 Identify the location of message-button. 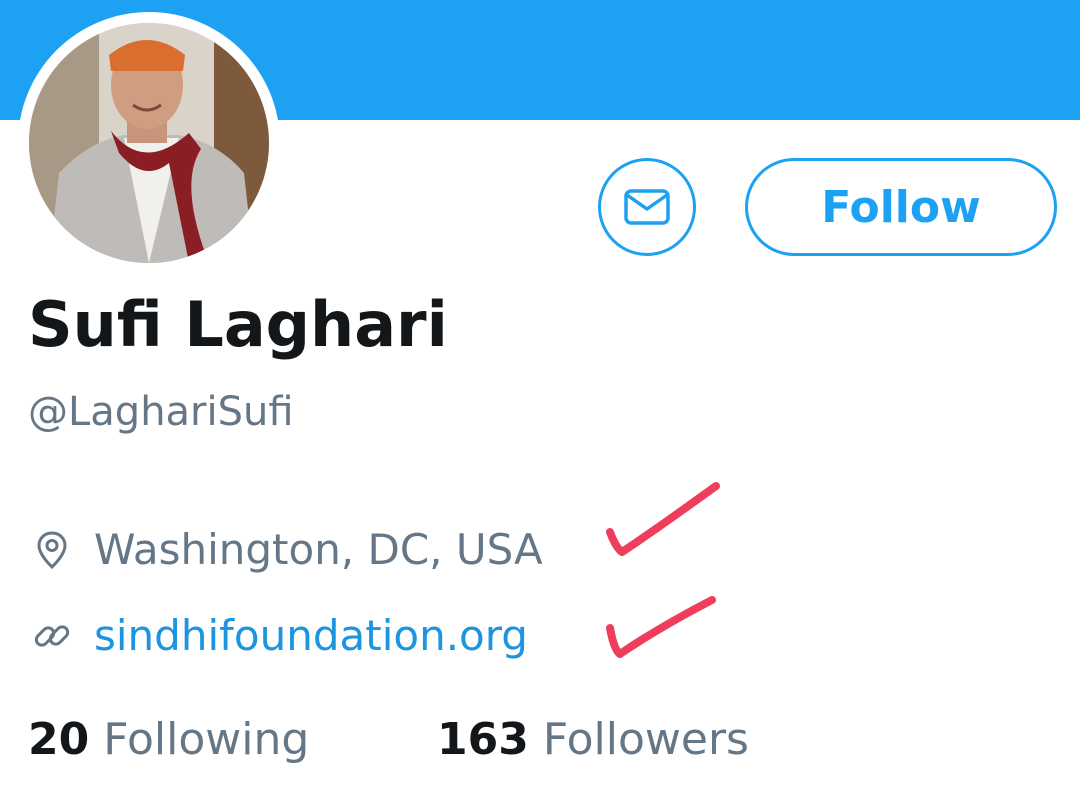
(647, 207).